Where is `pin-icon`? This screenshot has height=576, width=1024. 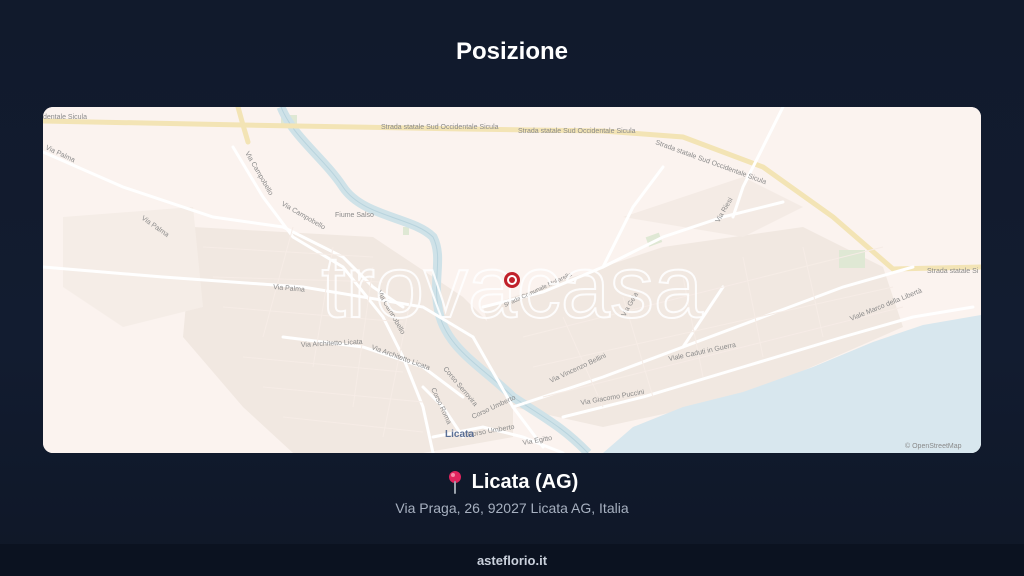
pin-icon is located at coordinates (455, 482).